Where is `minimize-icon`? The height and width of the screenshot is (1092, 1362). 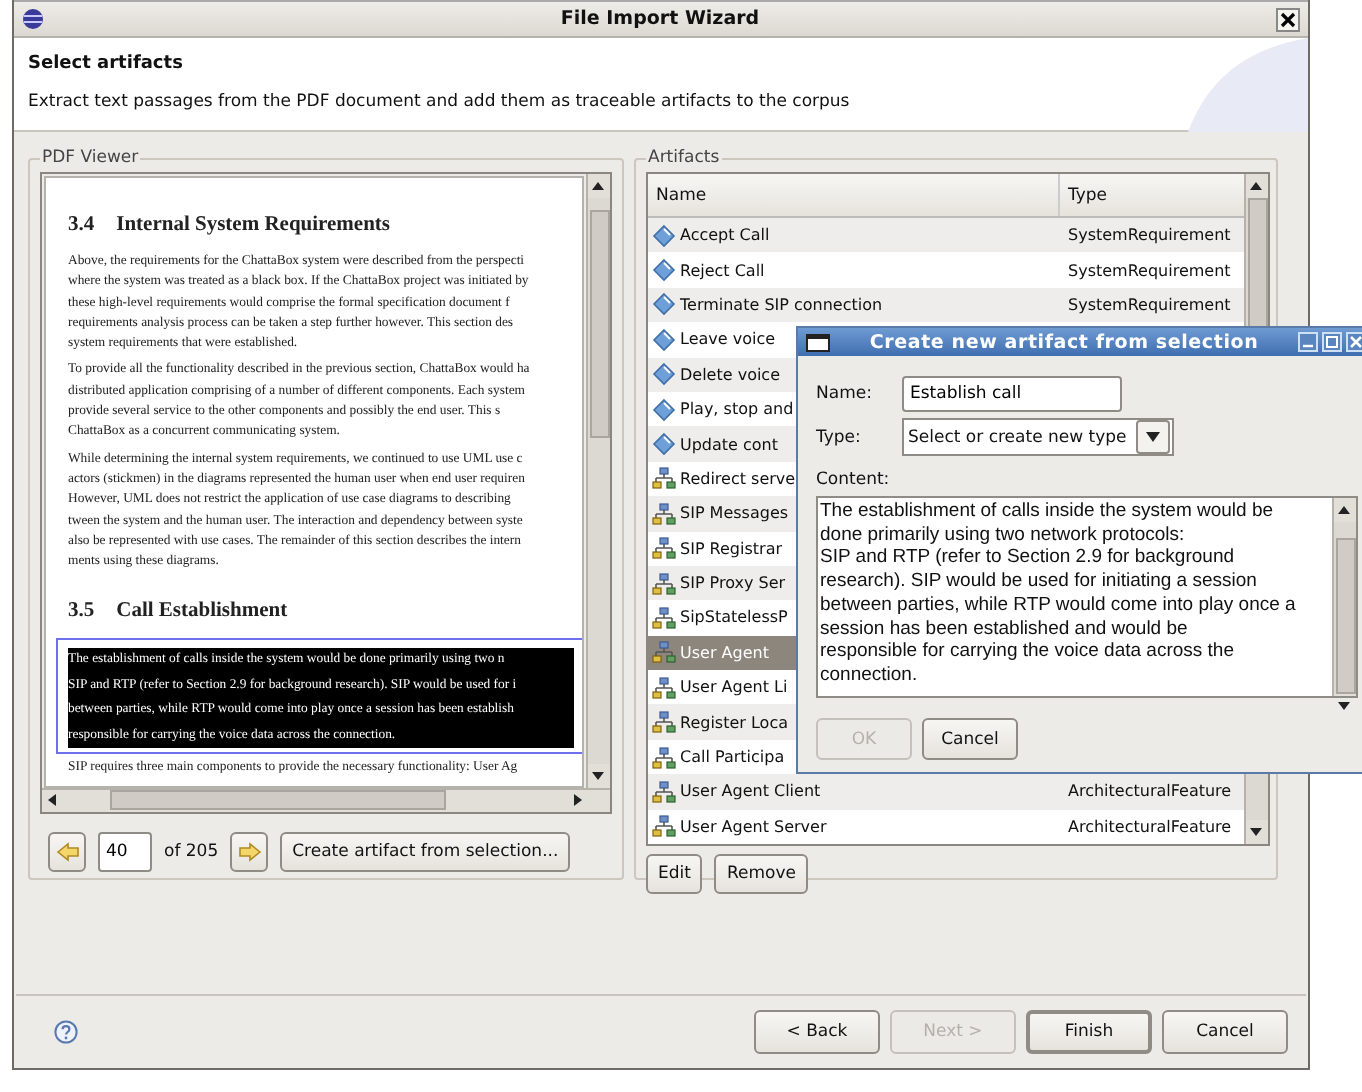
minimize-icon is located at coordinates (1308, 342).